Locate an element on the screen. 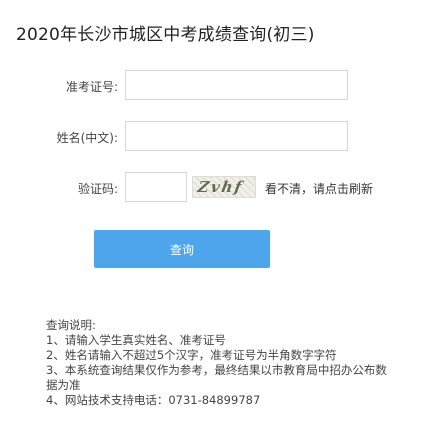  captcha-image: Zvhf is located at coordinates (224, 187).